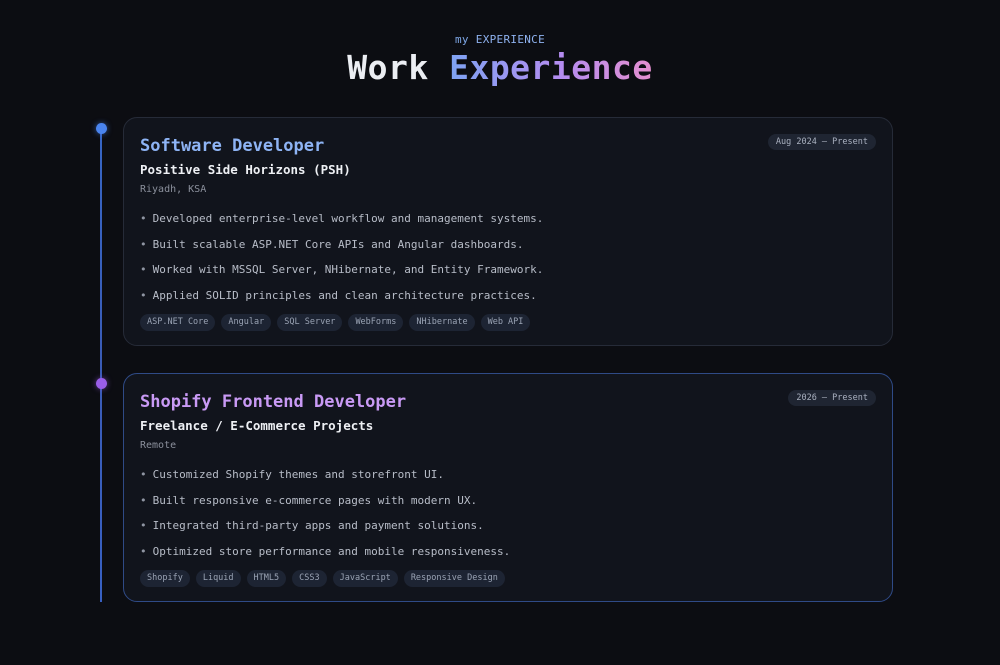 The width and height of the screenshot is (1000, 665). Describe the element at coordinates (266, 578) in the screenshot. I see `tech-tag: HTML5` at that location.